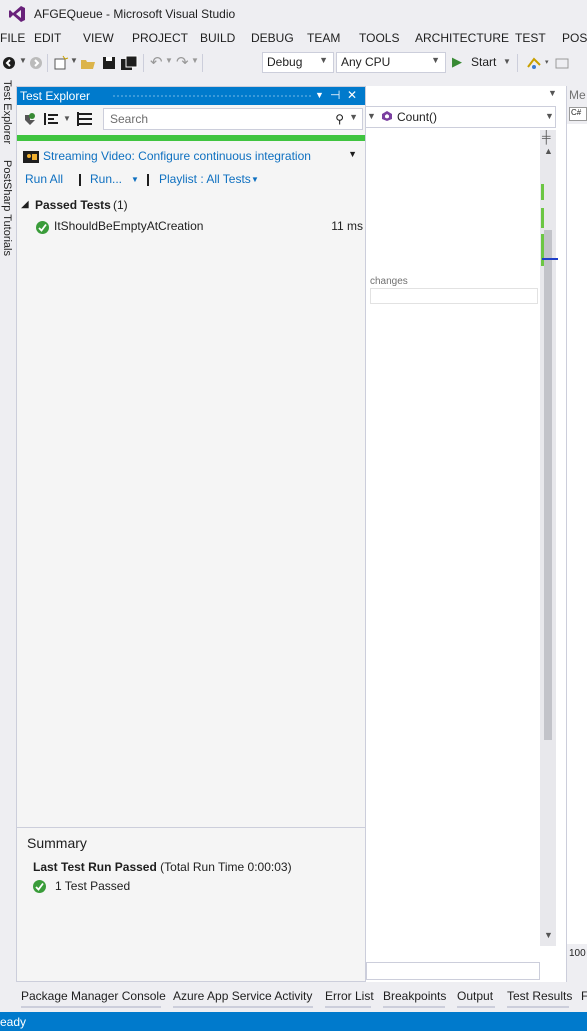 The height and width of the screenshot is (1031, 587). What do you see at coordinates (530, 38) in the screenshot?
I see `menu-test: TEST` at bounding box center [530, 38].